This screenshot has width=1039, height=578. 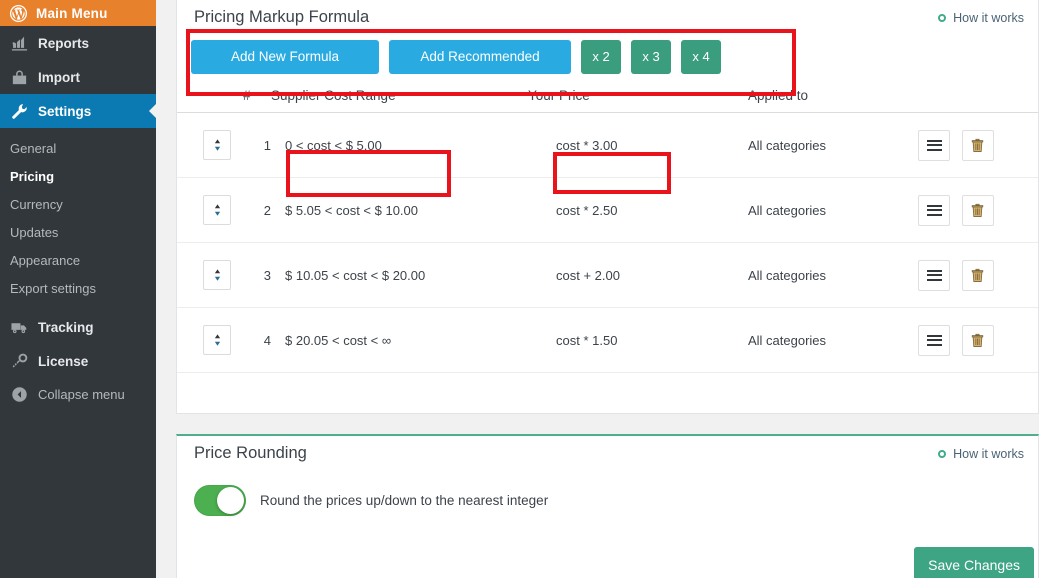 I want to click on sidebar-item-settings-label: Settings, so click(x=65, y=111).